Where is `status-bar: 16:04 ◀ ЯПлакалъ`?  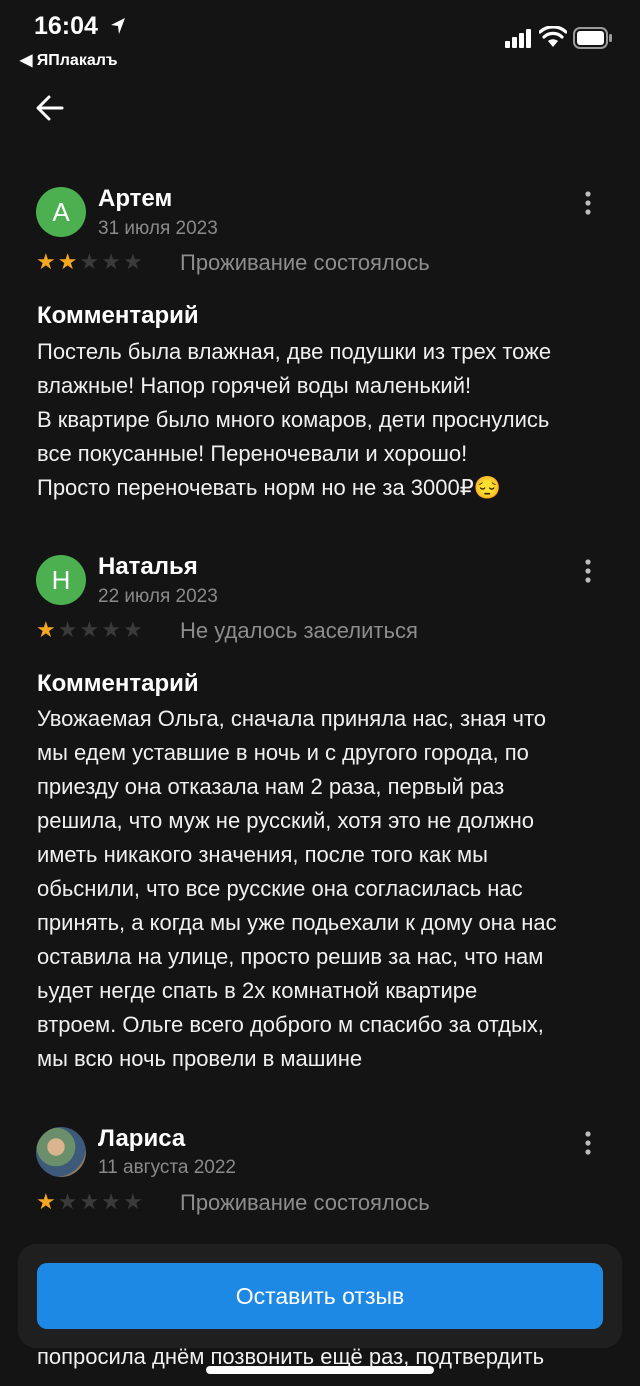
status-bar: 16:04 ◀ ЯПлакалъ is located at coordinates (320, 40).